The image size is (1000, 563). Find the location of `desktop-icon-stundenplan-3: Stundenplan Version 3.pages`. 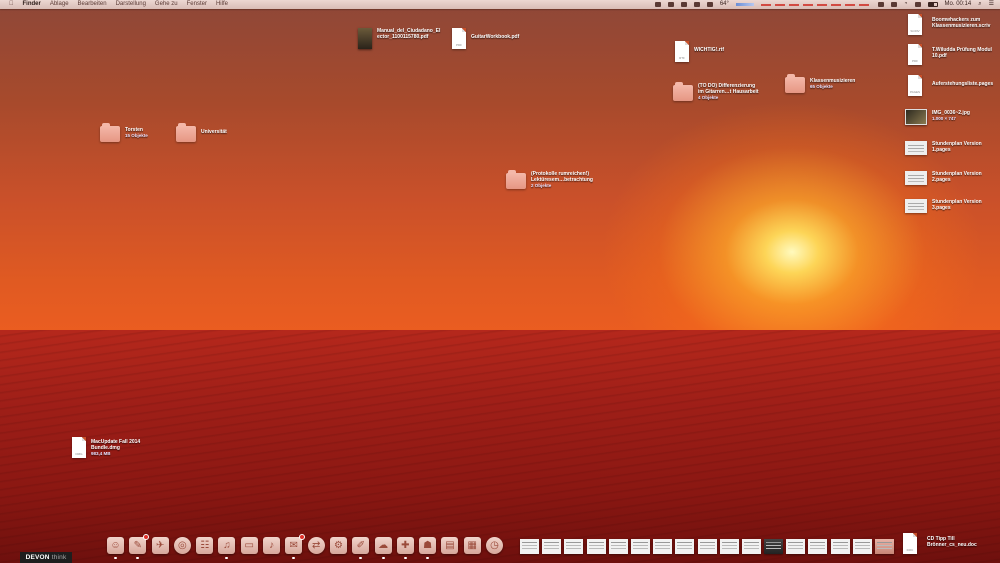

desktop-icon-stundenplan-3: Stundenplan Version 3.pages is located at coordinates (943, 204).